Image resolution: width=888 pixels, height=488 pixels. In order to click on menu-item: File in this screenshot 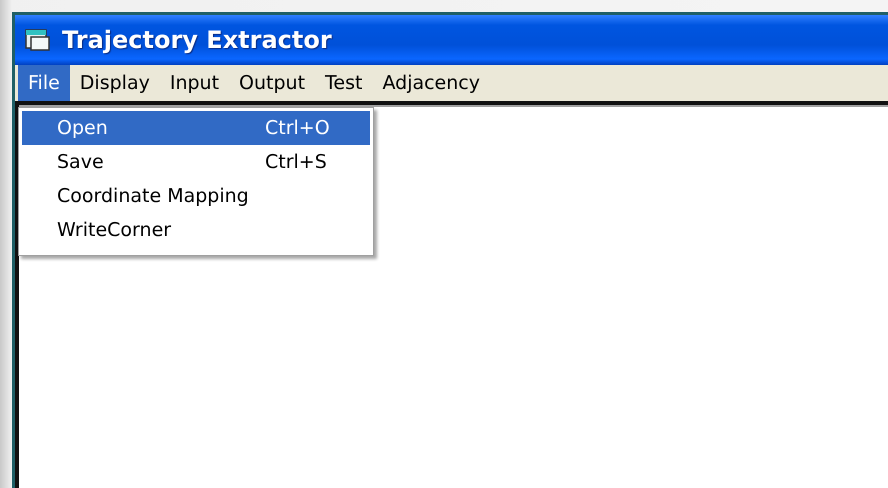, I will do `click(44, 83)`.